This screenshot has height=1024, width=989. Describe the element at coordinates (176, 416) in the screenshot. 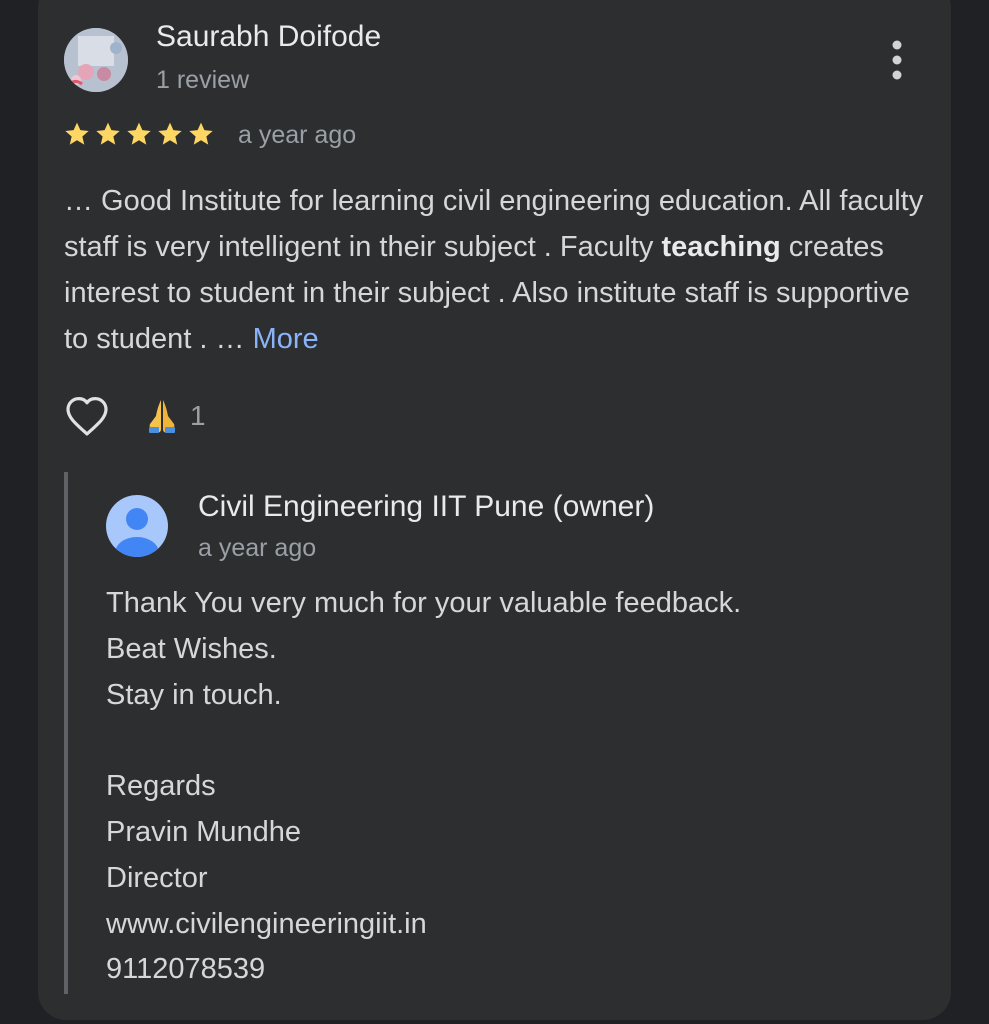

I see `reaction-chip: 1` at that location.